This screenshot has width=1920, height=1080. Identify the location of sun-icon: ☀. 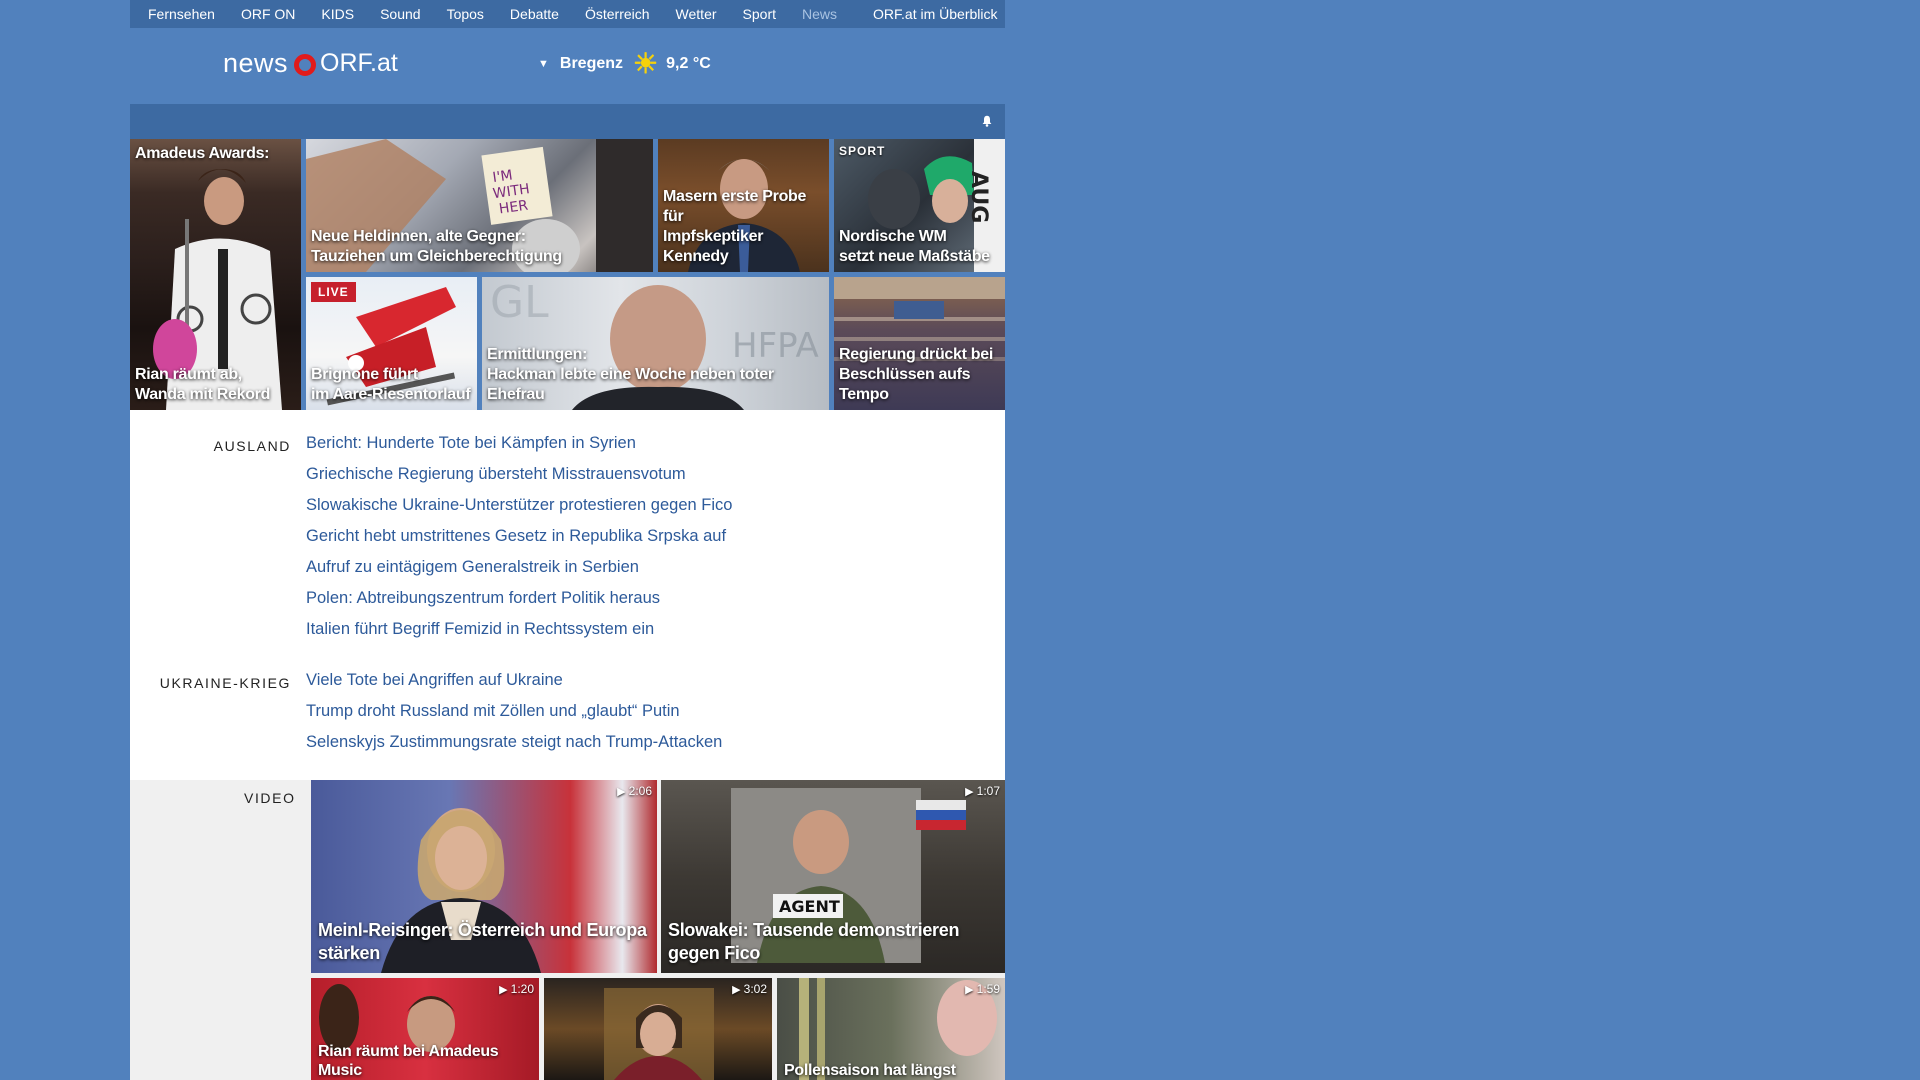
(646, 63).